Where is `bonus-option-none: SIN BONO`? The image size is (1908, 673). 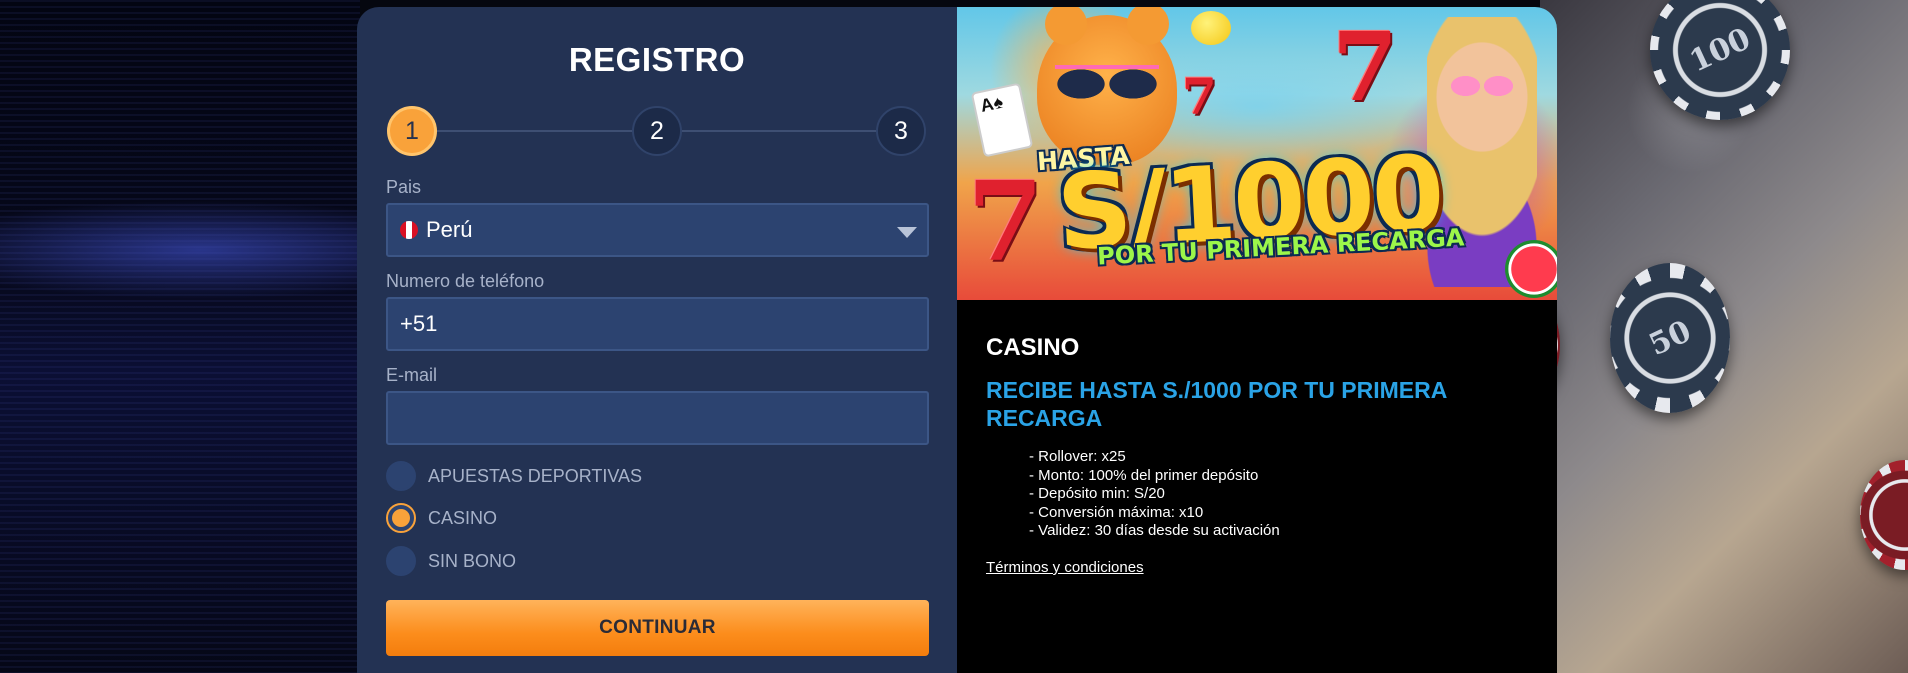 bonus-option-none: SIN BONO is located at coordinates (451, 561).